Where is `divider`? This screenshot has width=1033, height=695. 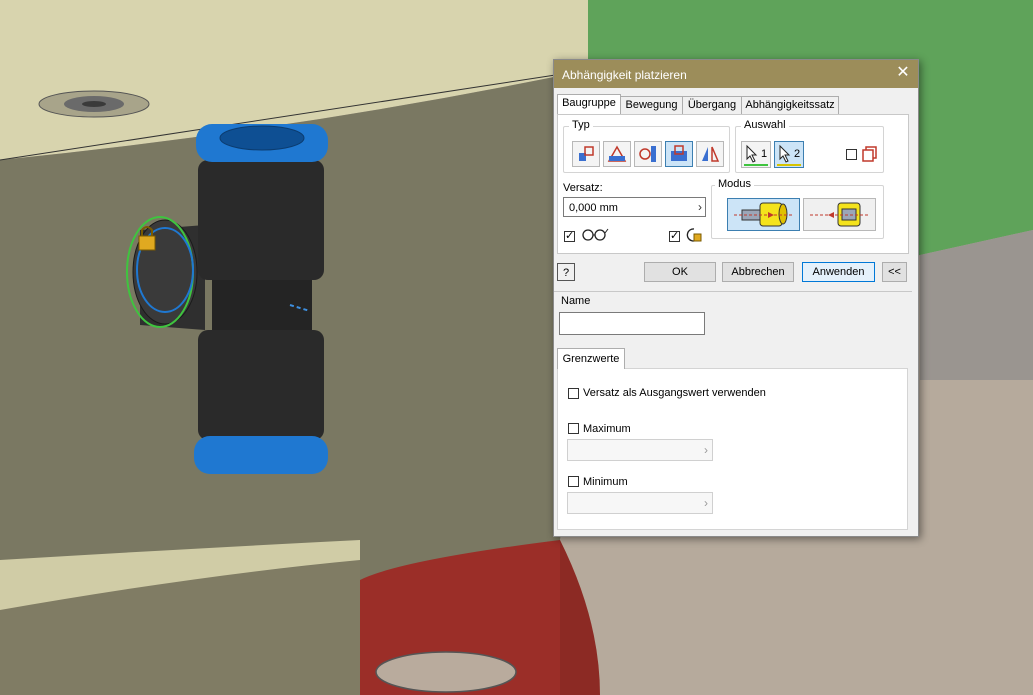 divider is located at coordinates (733, 291).